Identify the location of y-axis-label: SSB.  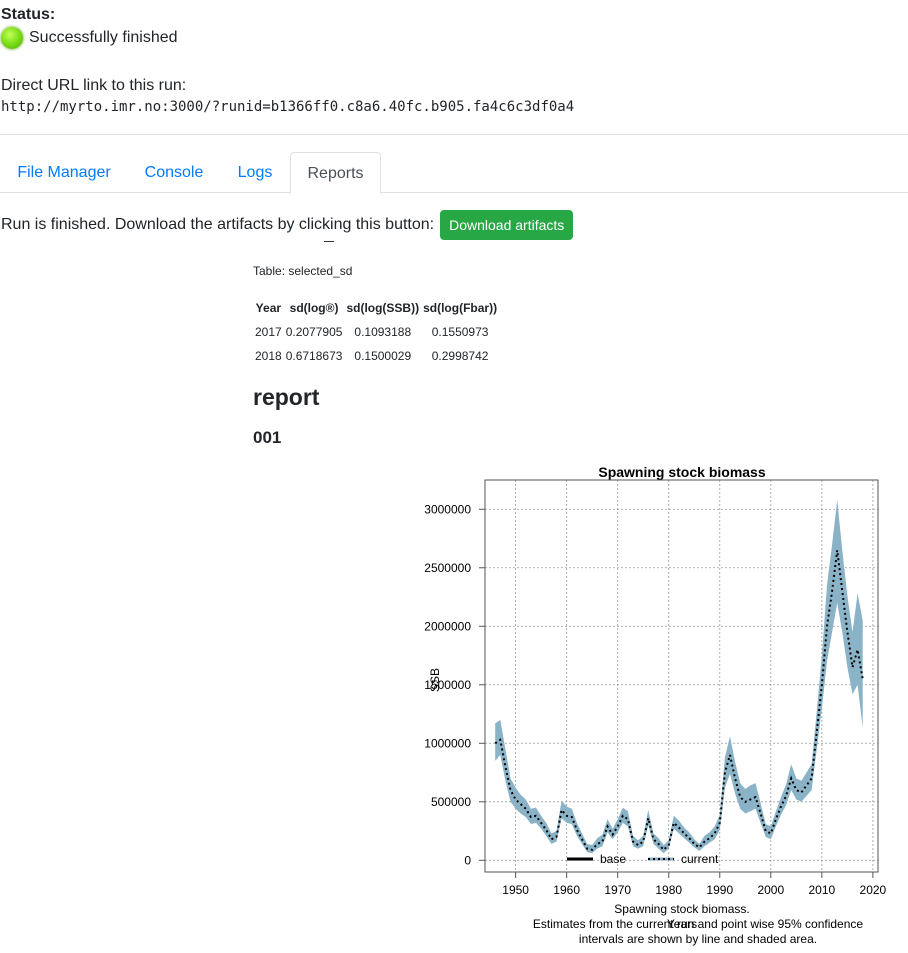
(435, 680).